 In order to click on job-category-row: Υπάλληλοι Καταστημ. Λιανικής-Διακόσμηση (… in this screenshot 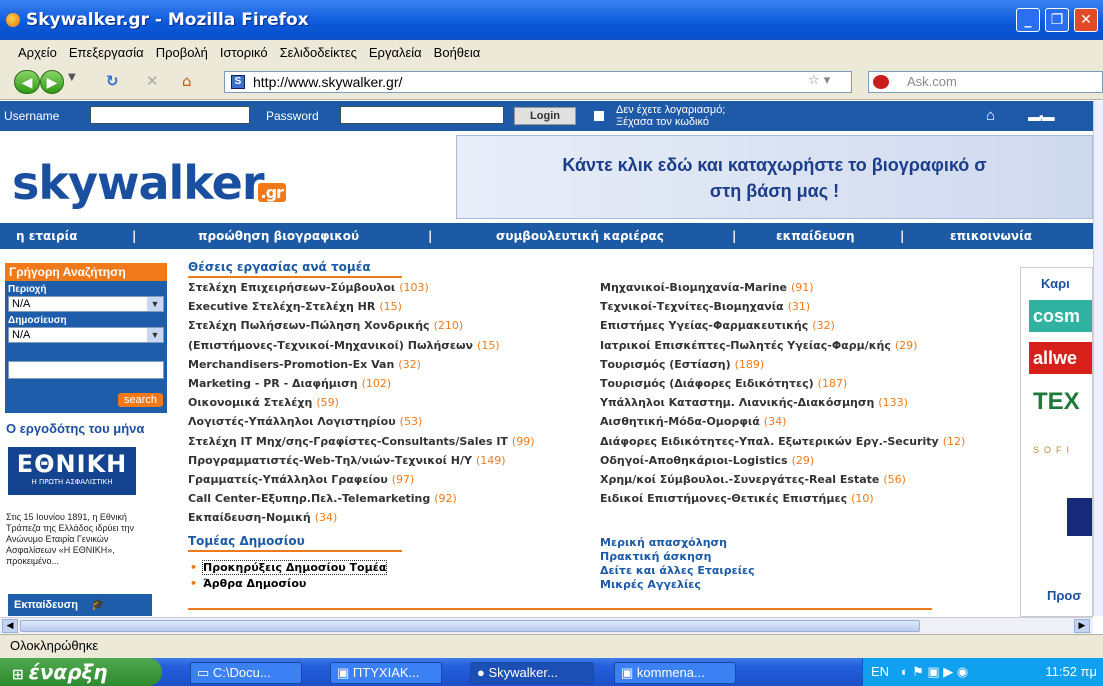, I will do `click(782, 402)`.